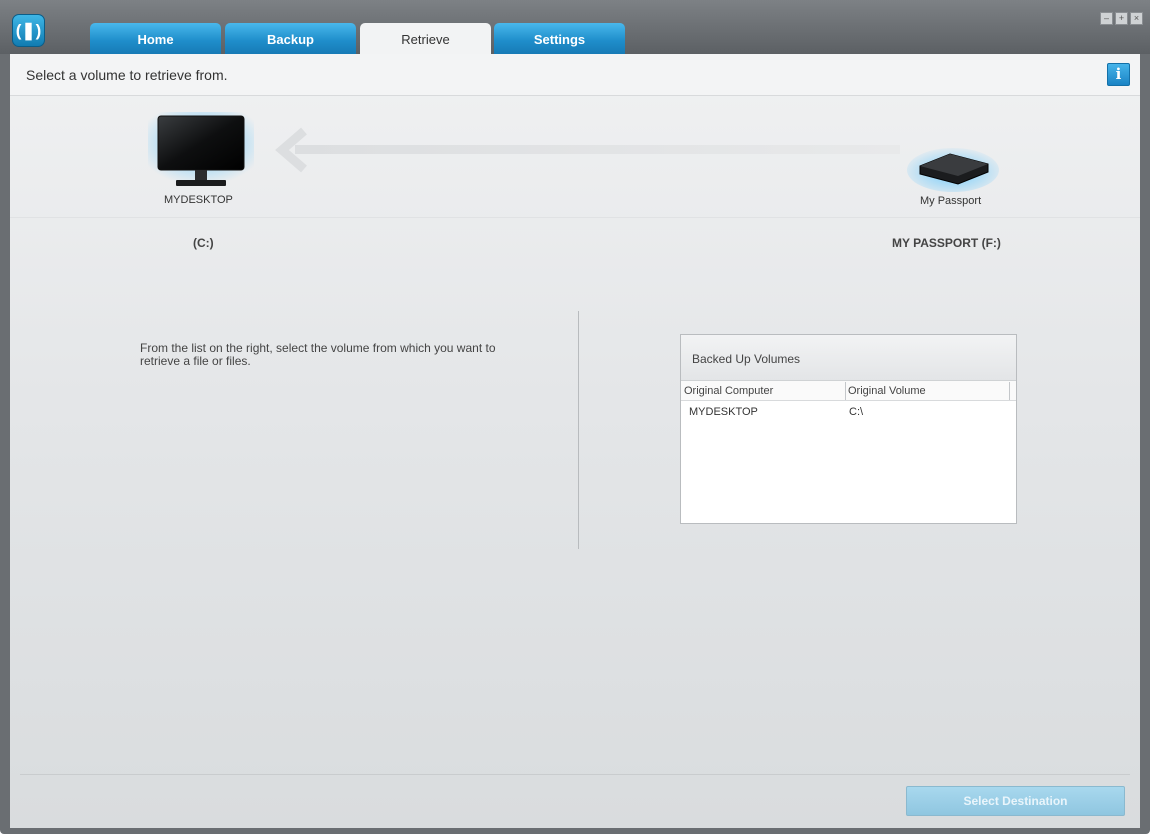  What do you see at coordinates (1136, 18) in the screenshot?
I see `close-button: ×` at bounding box center [1136, 18].